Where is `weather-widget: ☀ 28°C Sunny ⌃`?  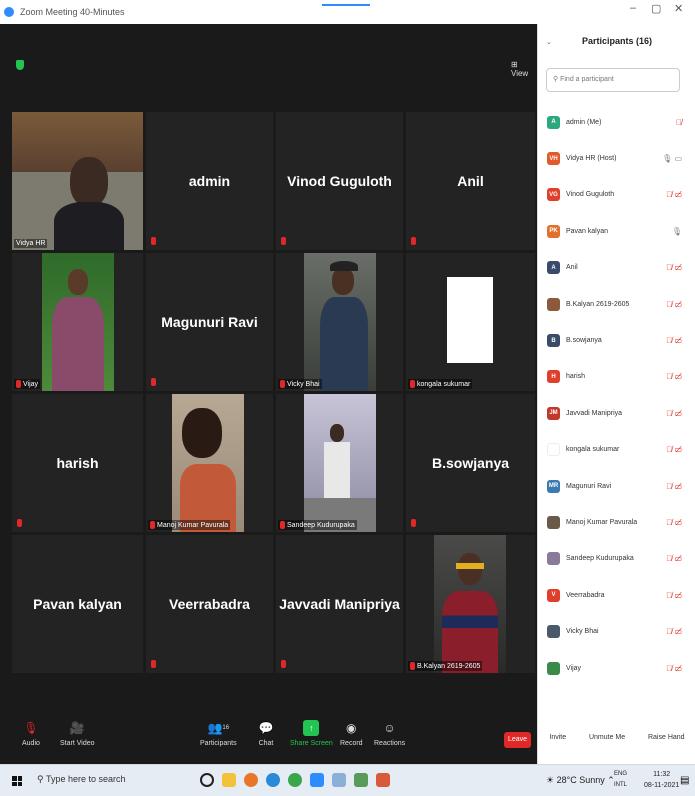
weather-widget: ☀ 28°C Sunny ⌃ is located at coordinates (580, 780).